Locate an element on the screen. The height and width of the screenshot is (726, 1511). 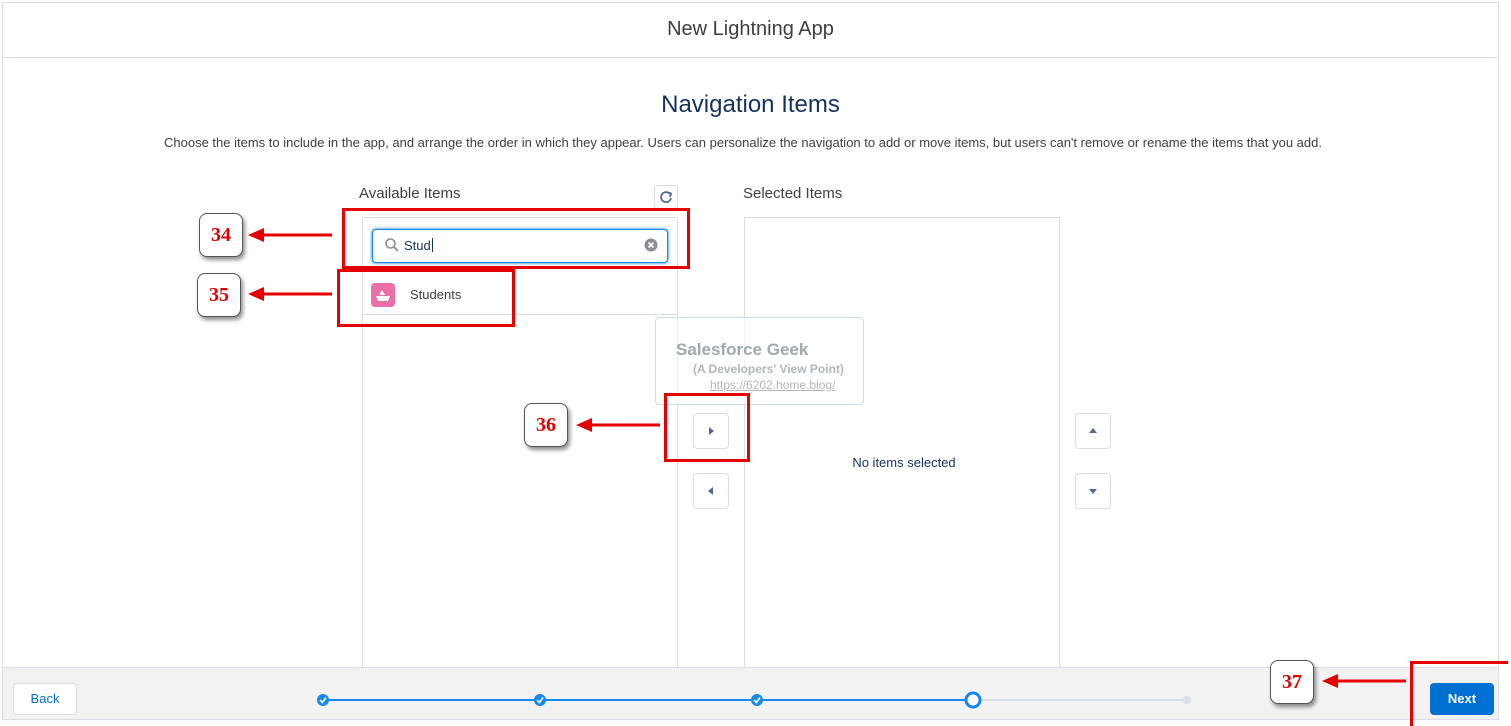
annotation-badge-37: 37 is located at coordinates (1292, 682).